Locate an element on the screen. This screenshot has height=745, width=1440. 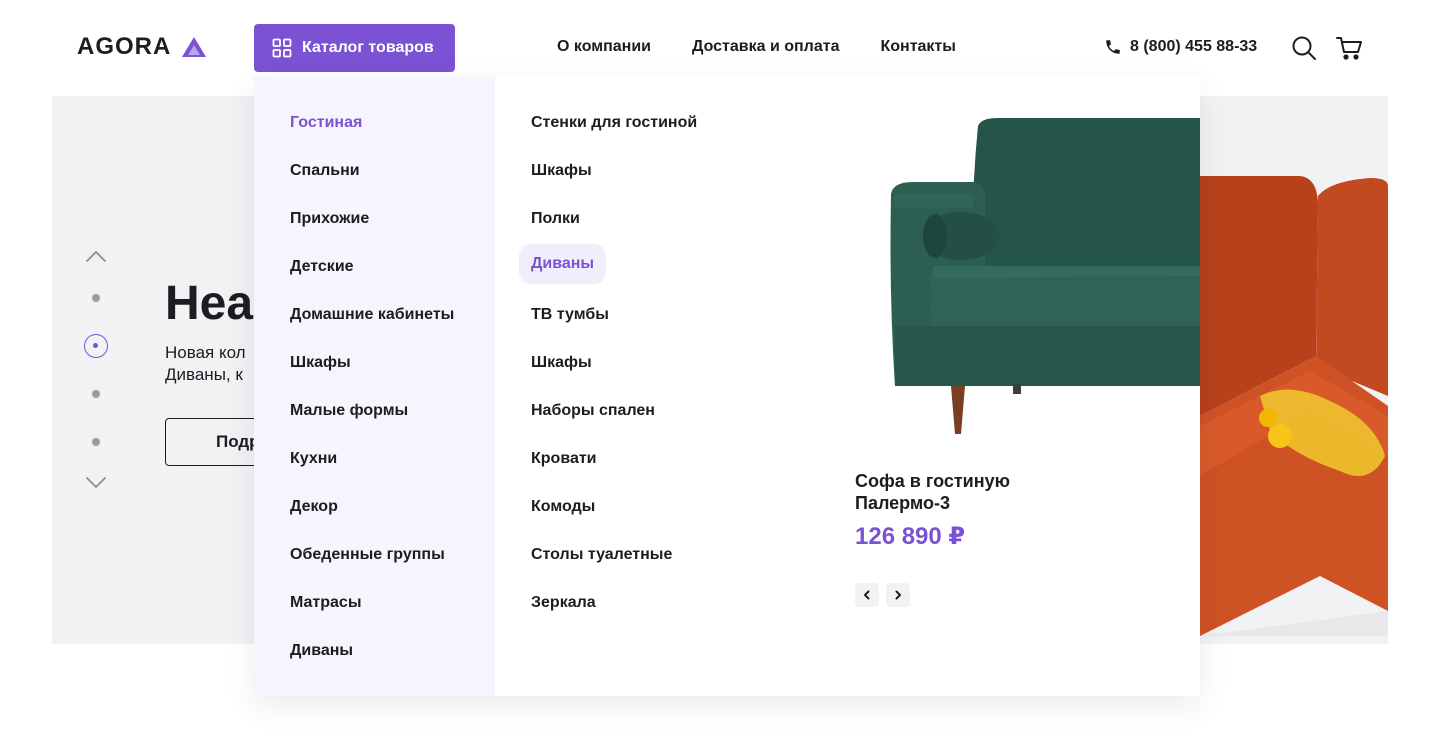
category-item-sofas: Диваны is located at coordinates (321, 651).